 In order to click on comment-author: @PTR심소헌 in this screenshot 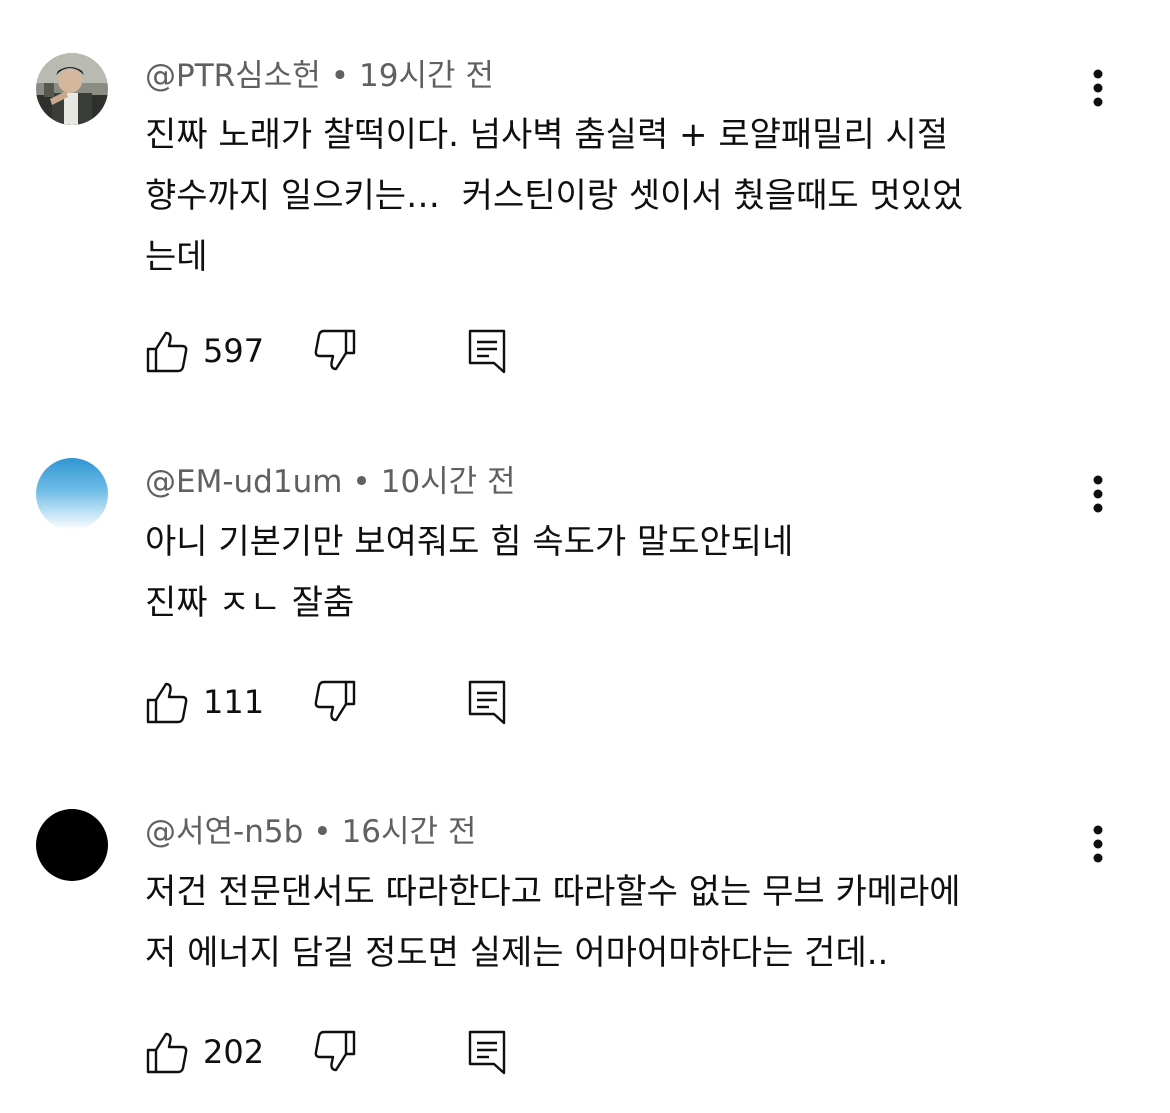, I will do `click(233, 76)`.